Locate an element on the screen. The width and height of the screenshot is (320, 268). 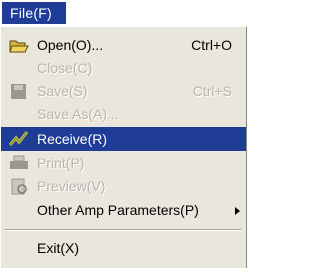
menu-item-preview-label: Preview(V) is located at coordinates (71, 186).